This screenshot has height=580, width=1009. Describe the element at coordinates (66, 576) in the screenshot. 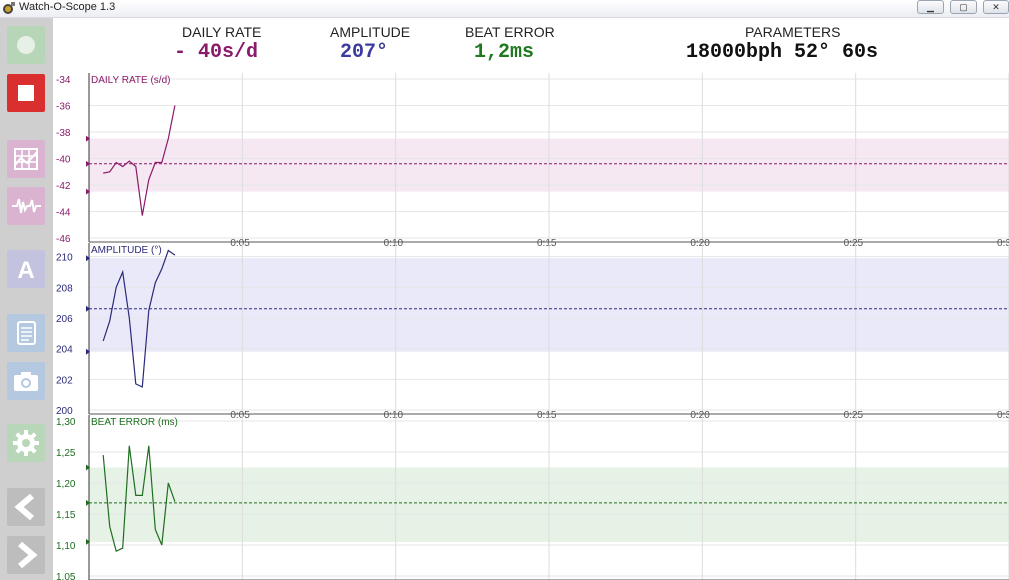

I see `y-tick-label: 1,05` at that location.